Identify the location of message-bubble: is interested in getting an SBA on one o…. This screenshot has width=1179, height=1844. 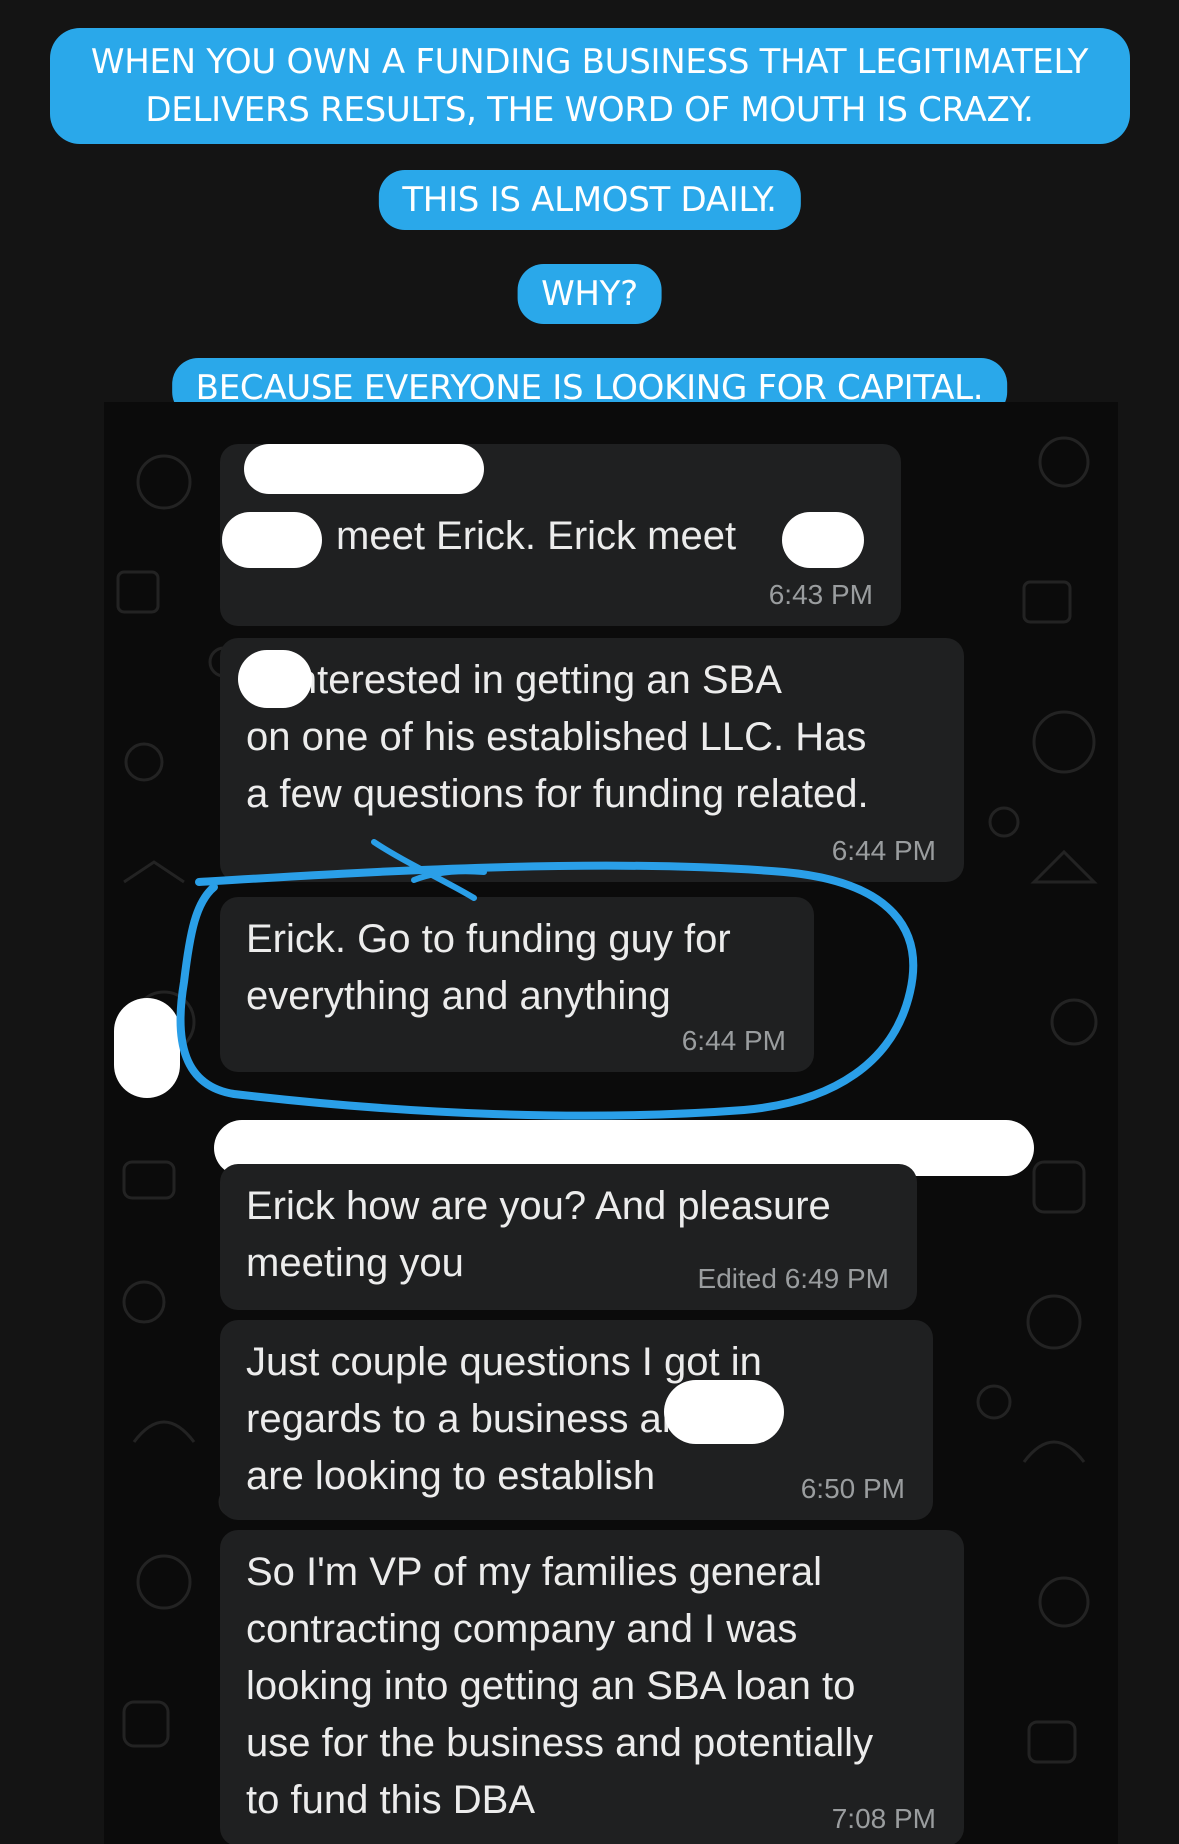
(592, 760).